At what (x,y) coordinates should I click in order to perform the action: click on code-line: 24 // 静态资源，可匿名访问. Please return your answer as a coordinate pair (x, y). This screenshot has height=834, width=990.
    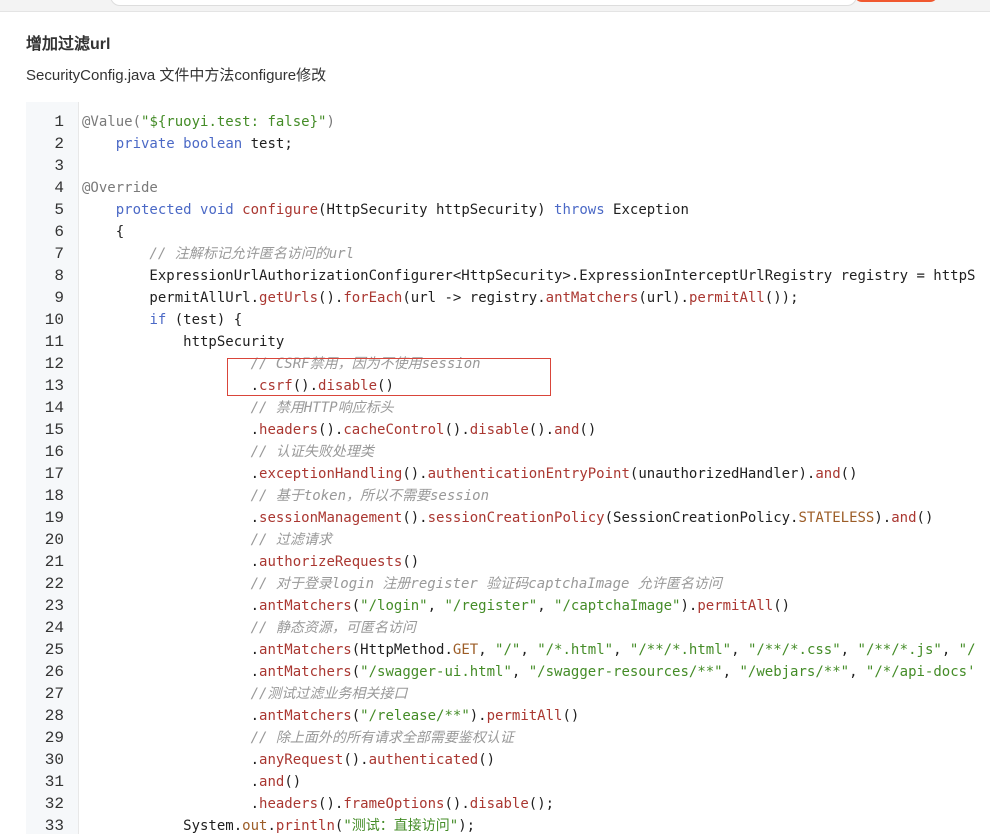
    Looking at the image, I should click on (508, 628).